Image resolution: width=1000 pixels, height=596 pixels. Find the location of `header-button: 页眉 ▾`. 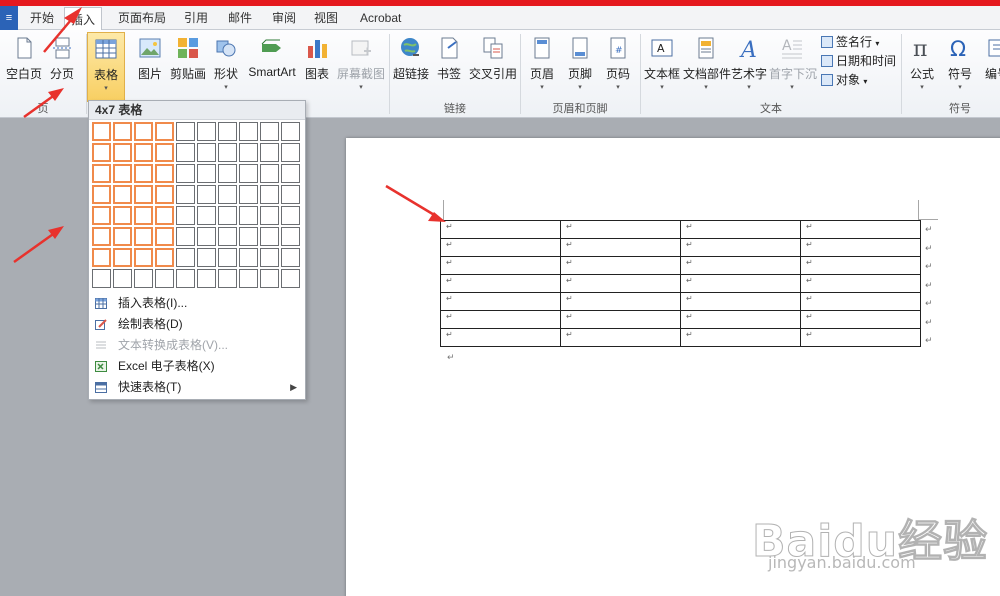

header-button: 页眉 ▾ is located at coordinates (542, 65).